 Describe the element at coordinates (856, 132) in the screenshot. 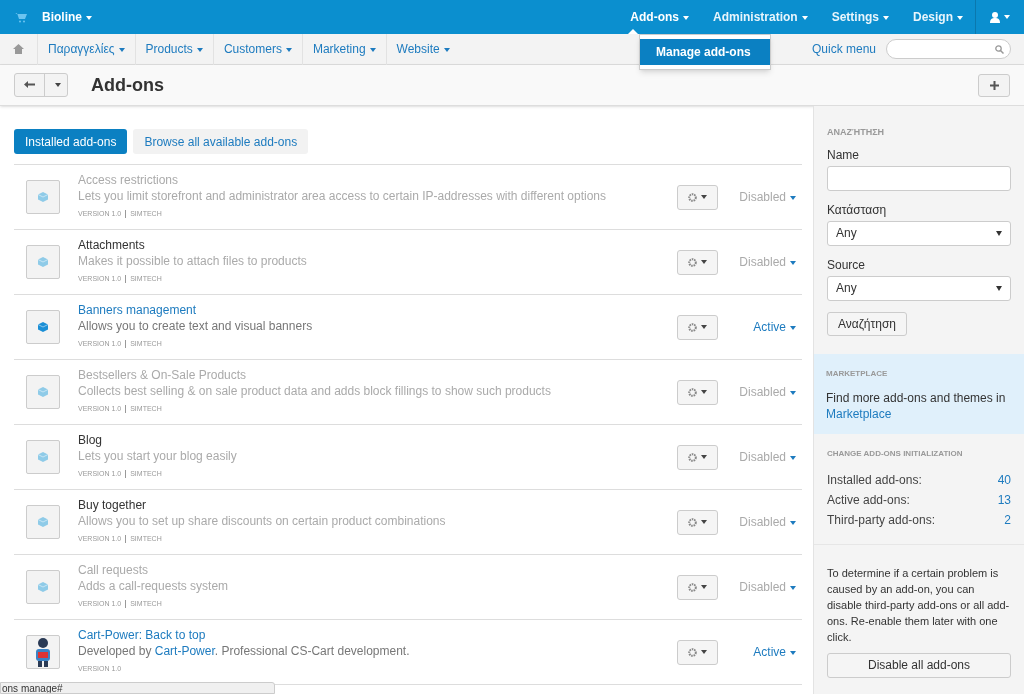

I see `section-heading: ΑΝΑΖΉΤΗΣΗ` at that location.